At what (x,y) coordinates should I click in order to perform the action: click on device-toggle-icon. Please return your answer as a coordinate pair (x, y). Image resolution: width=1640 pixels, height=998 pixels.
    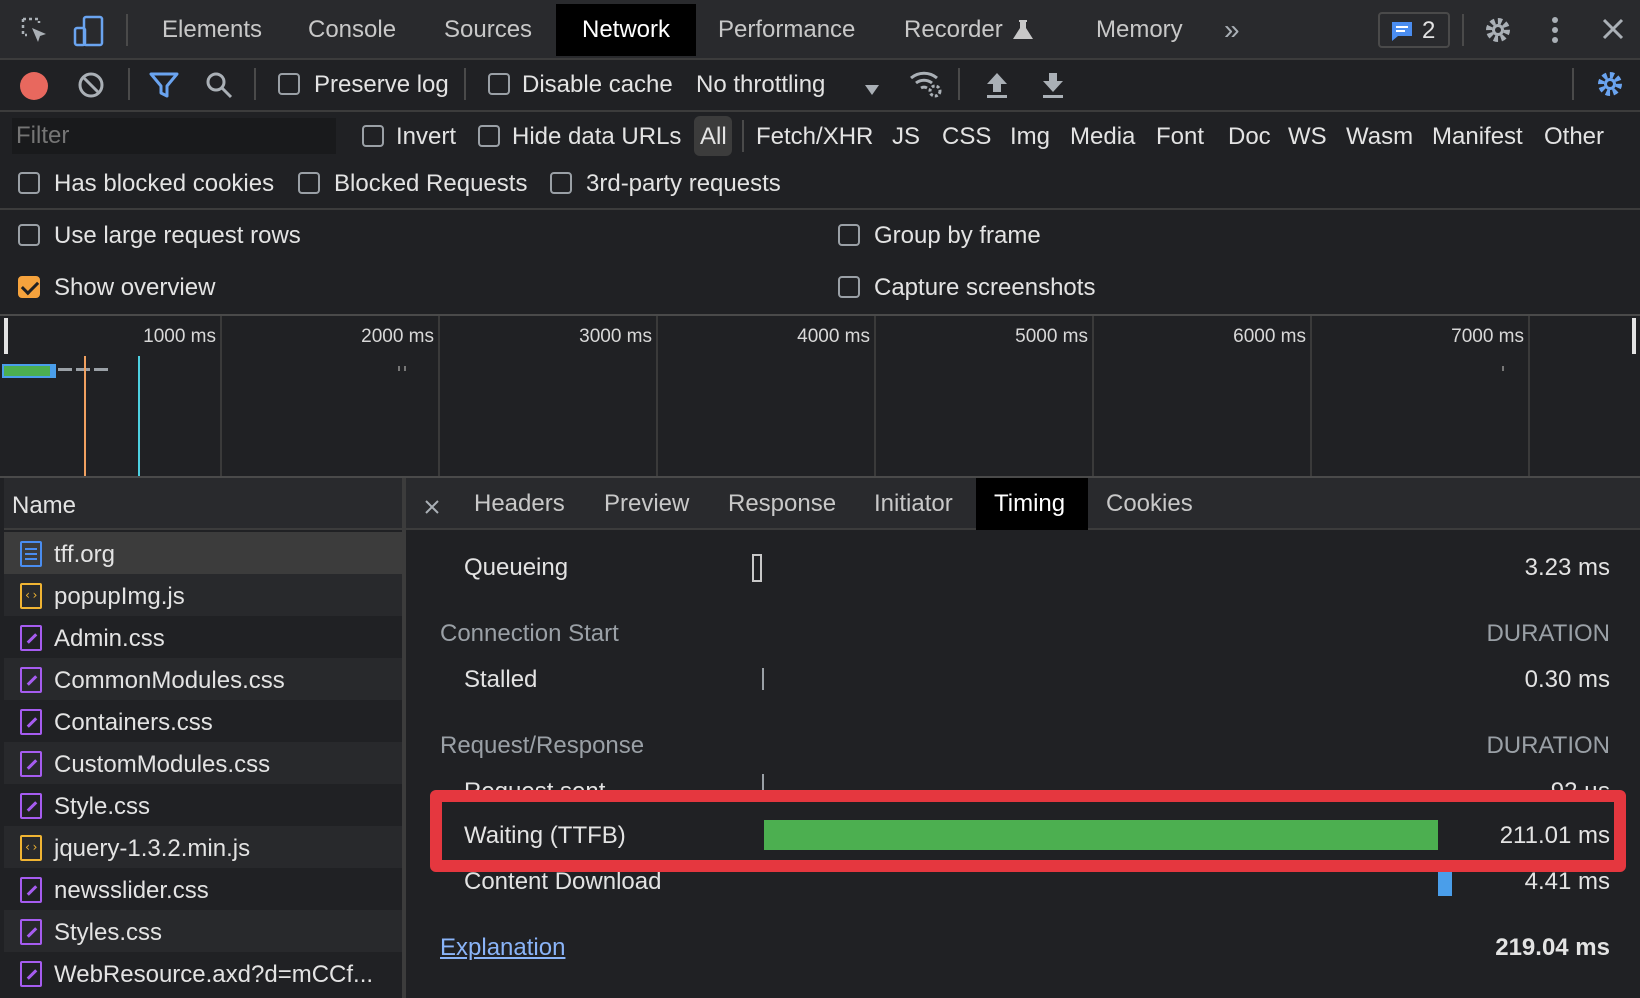
    Looking at the image, I should click on (89, 31).